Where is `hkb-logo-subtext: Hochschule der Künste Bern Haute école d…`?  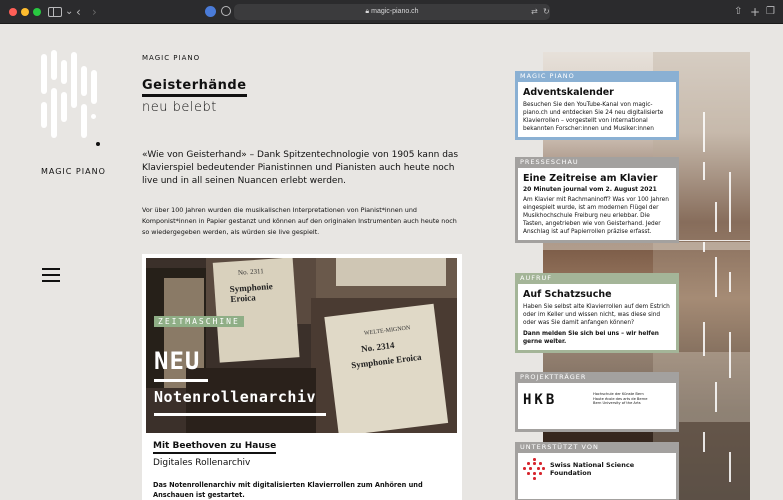
hkb-logo-subtext: Hochschule der Künste Bern Haute école d… is located at coordinates (620, 398).